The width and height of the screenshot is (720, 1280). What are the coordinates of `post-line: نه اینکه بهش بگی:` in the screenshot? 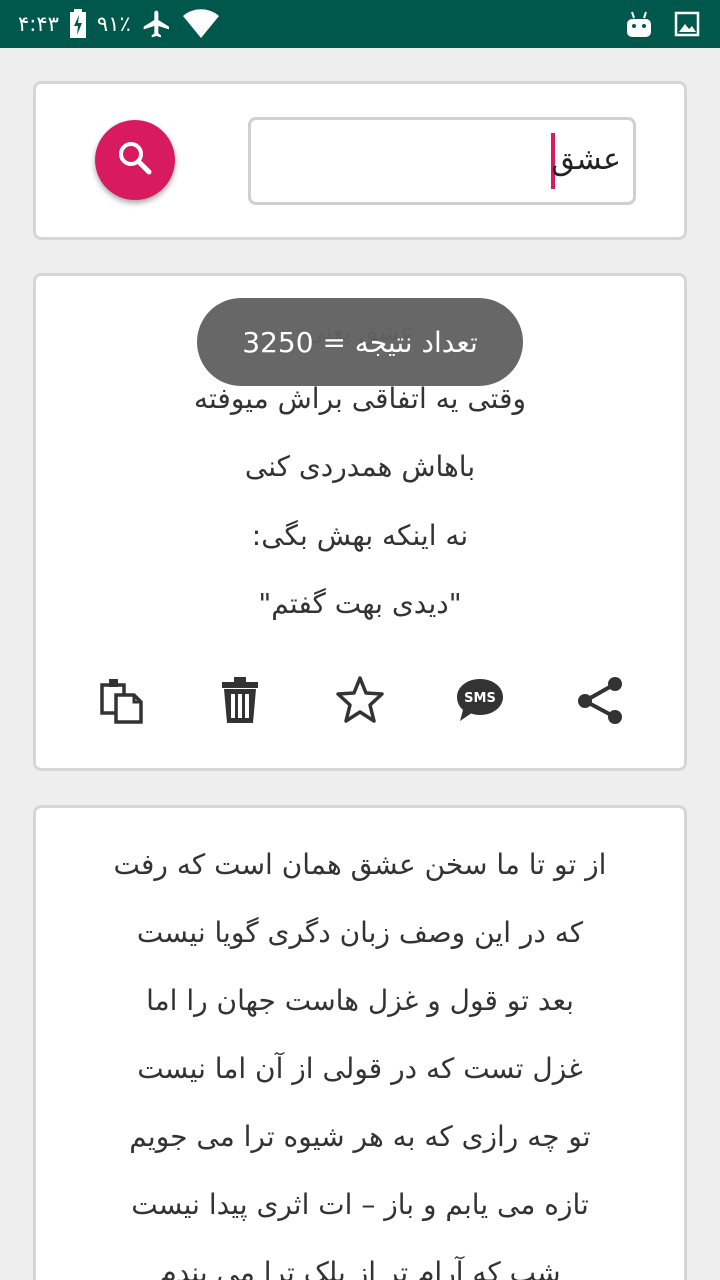 It's located at (360, 535).